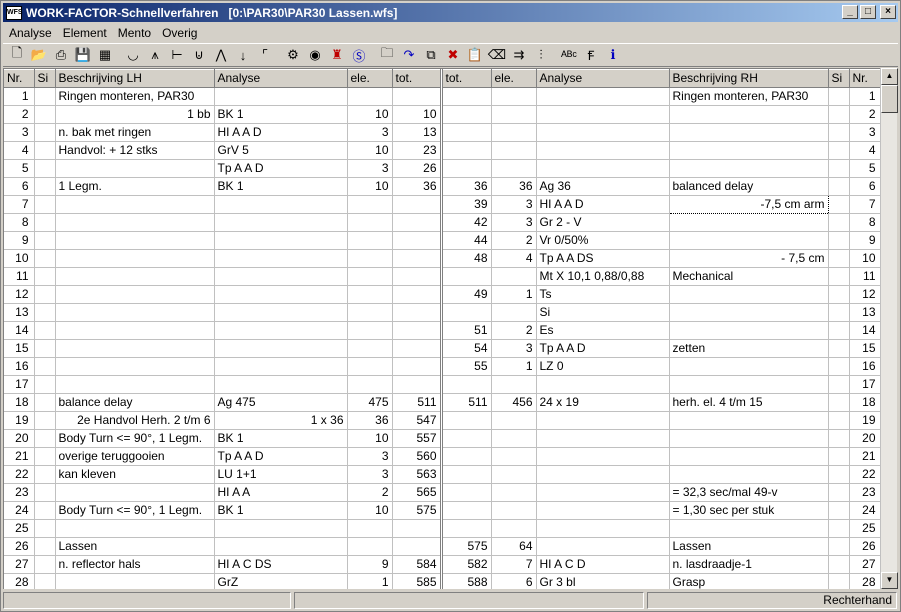 The image size is (901, 612). What do you see at coordinates (442, 366) in the screenshot?
I see `table-row: 16 55 1 LZ 0 16` at bounding box center [442, 366].